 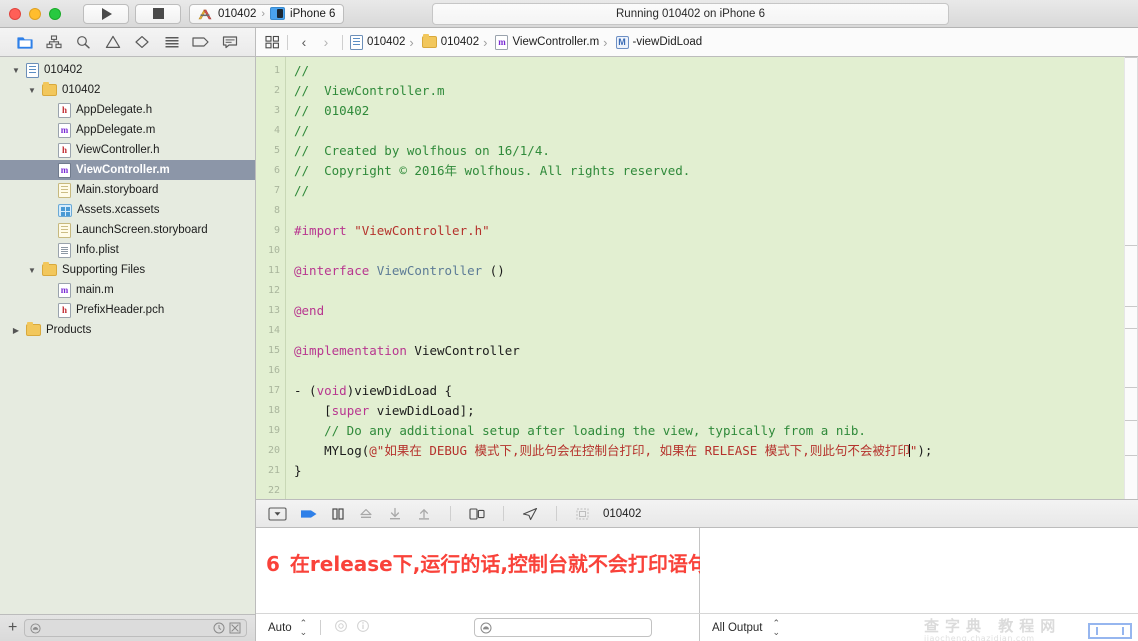 What do you see at coordinates (1130, 278) in the screenshot?
I see `editor-scroll-markers` at bounding box center [1130, 278].